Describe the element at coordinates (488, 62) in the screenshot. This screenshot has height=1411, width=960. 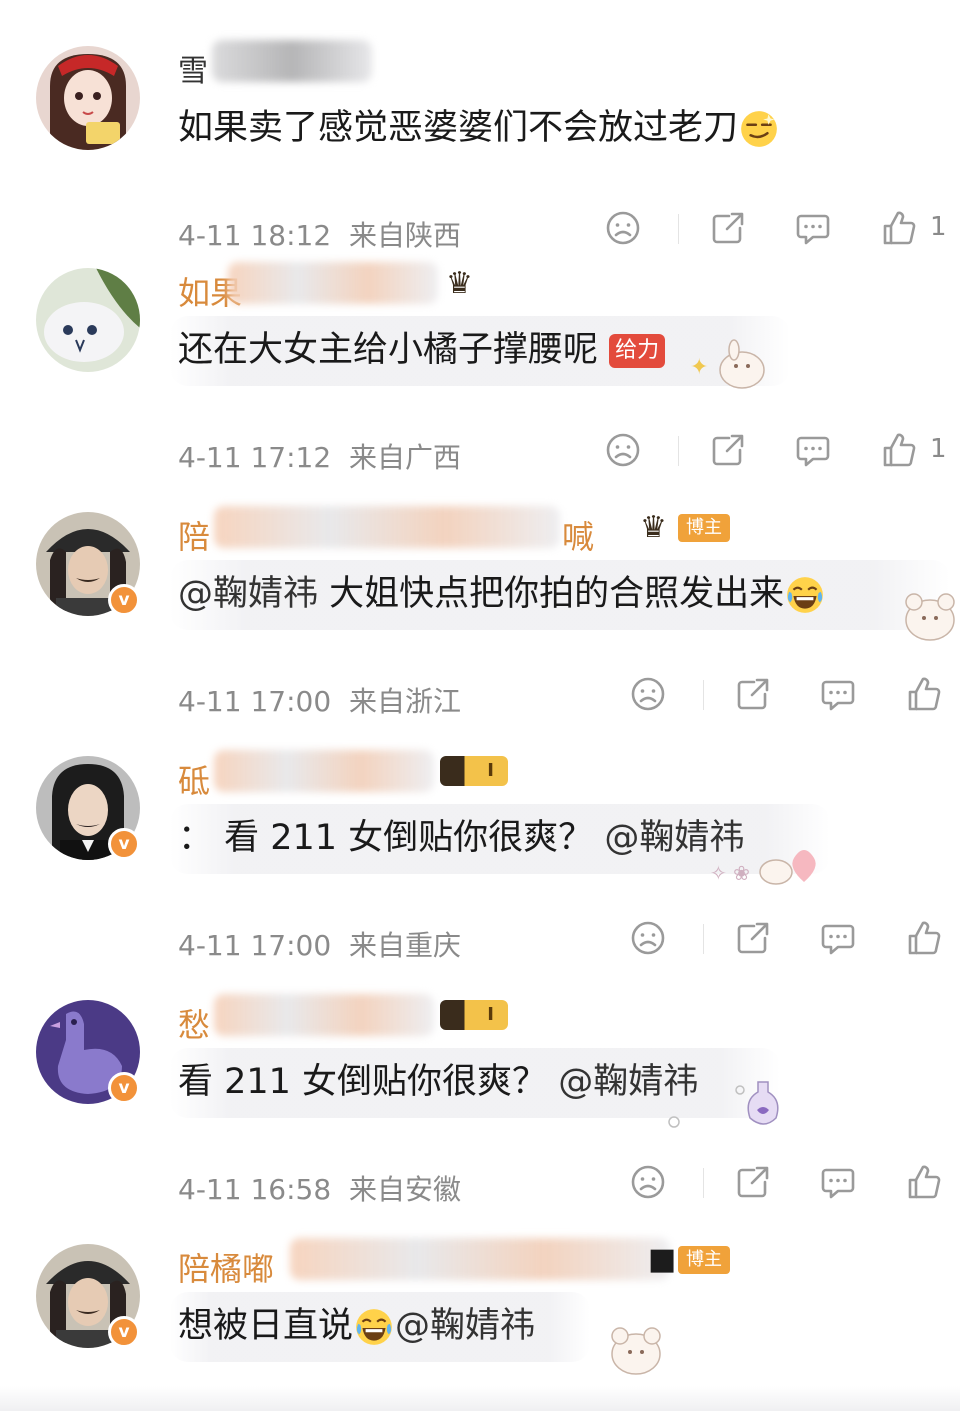
I see `username: 雪` at that location.